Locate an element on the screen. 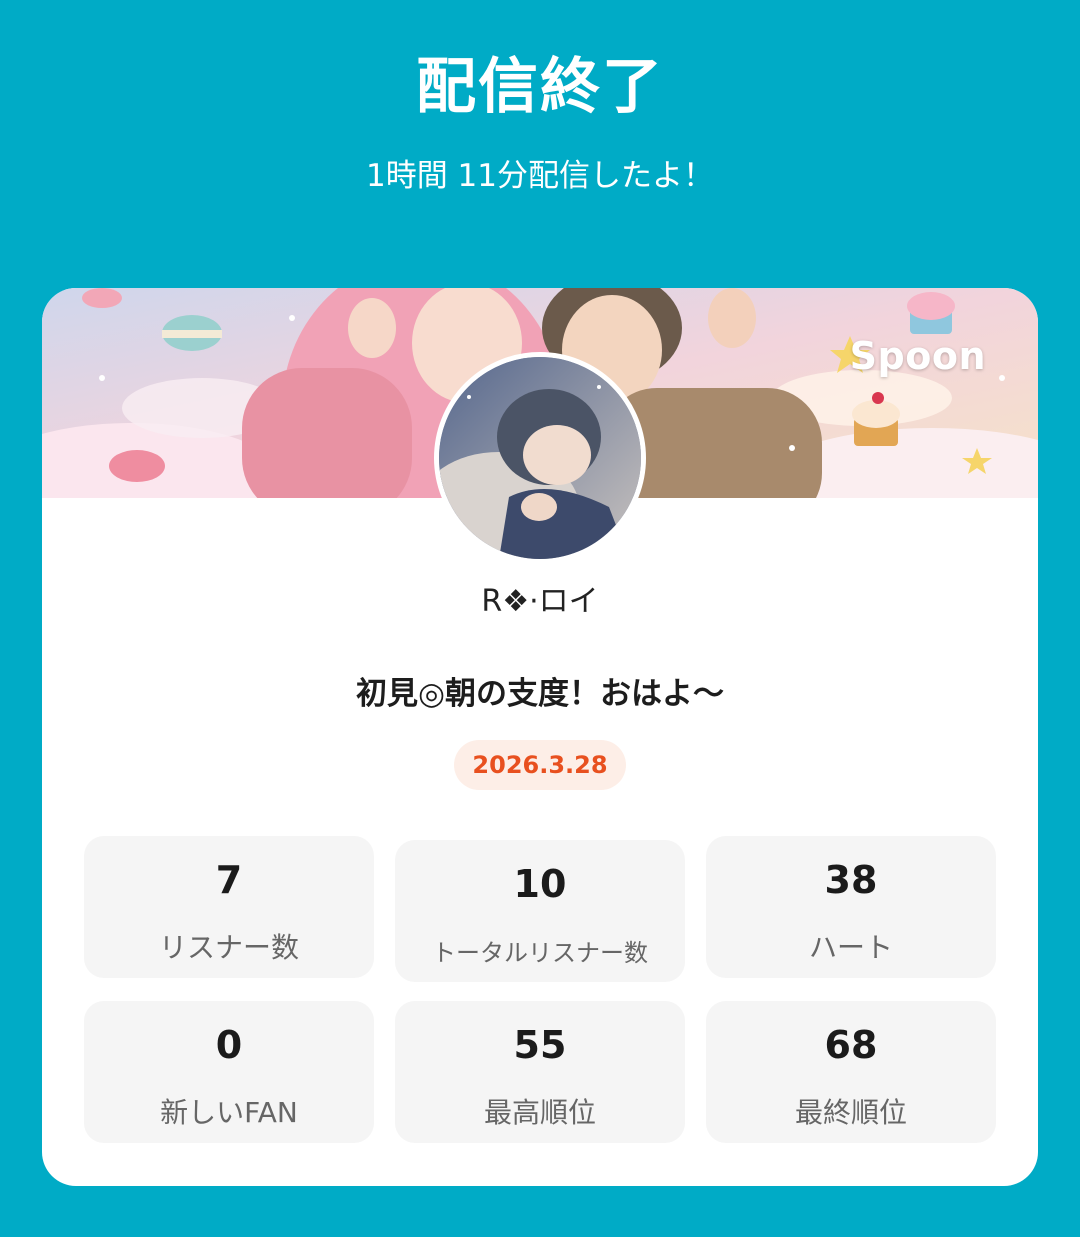 The width and height of the screenshot is (1080, 1237). stat-total-listeners: 10 トータルリスナー数 is located at coordinates (540, 911).